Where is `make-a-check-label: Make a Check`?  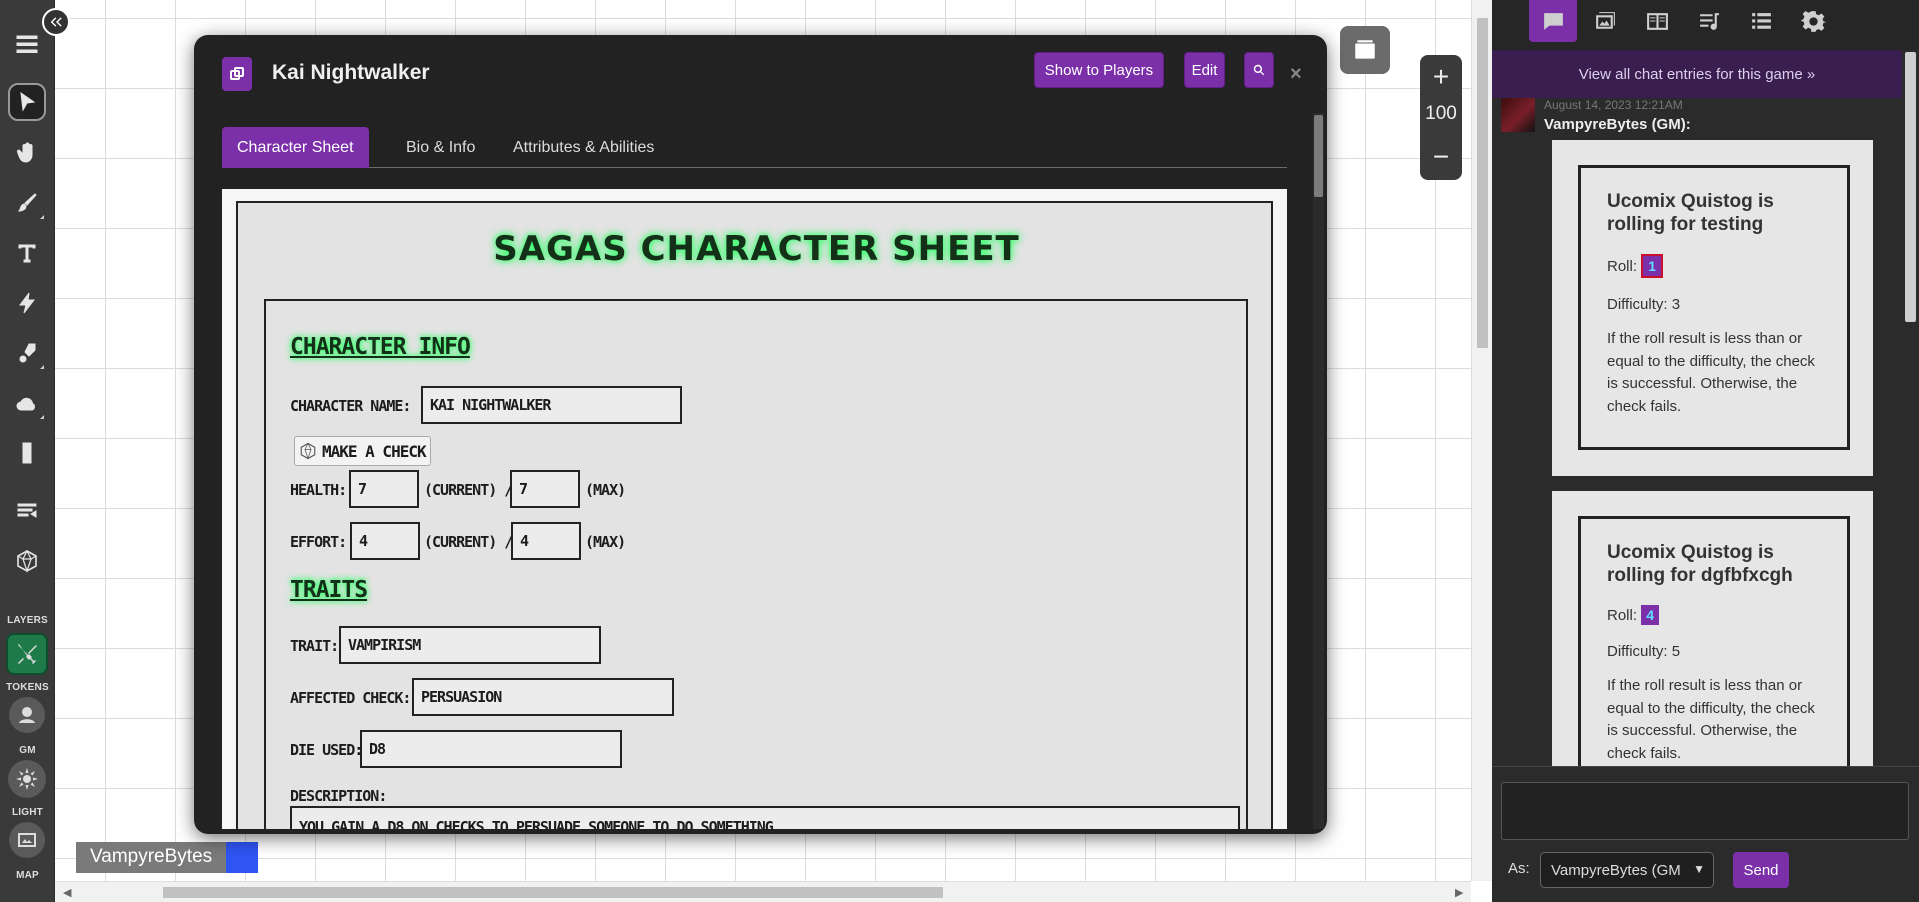 make-a-check-label: Make a Check is located at coordinates (374, 451).